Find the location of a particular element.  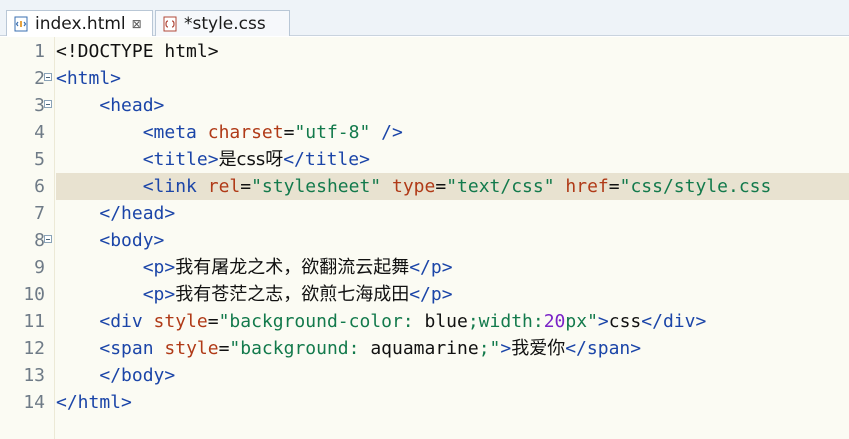

code-token-txt: 我有屠龙之术，欲翻流云起舞 is located at coordinates (292, 267).